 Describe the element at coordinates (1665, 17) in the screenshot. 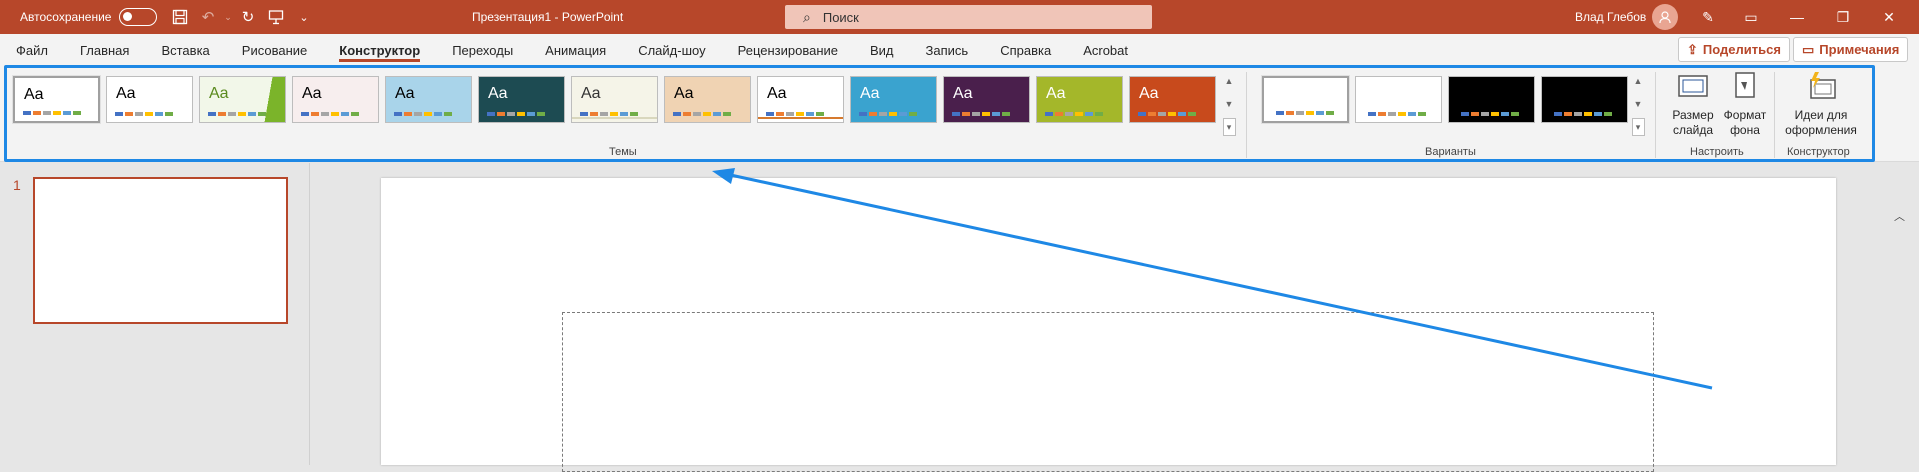

I see `avatar` at that location.